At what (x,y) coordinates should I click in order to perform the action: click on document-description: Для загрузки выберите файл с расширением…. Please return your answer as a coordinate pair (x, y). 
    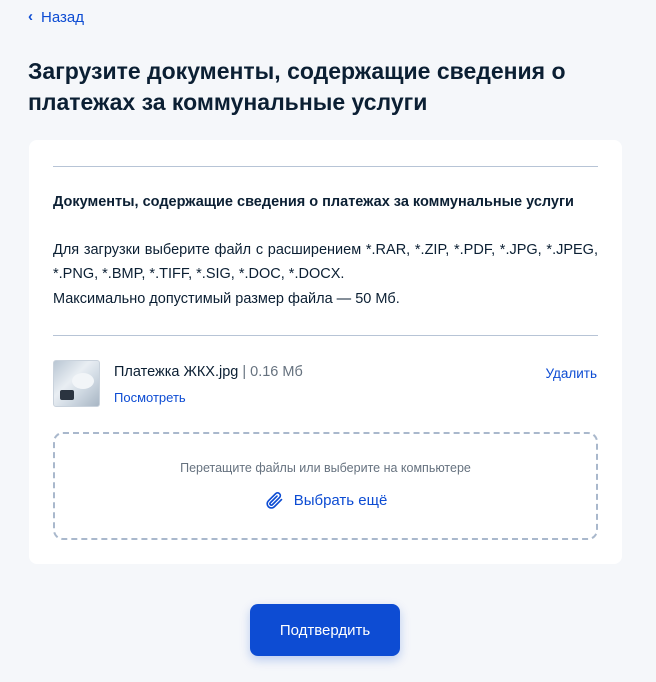
    Looking at the image, I should click on (325, 262).